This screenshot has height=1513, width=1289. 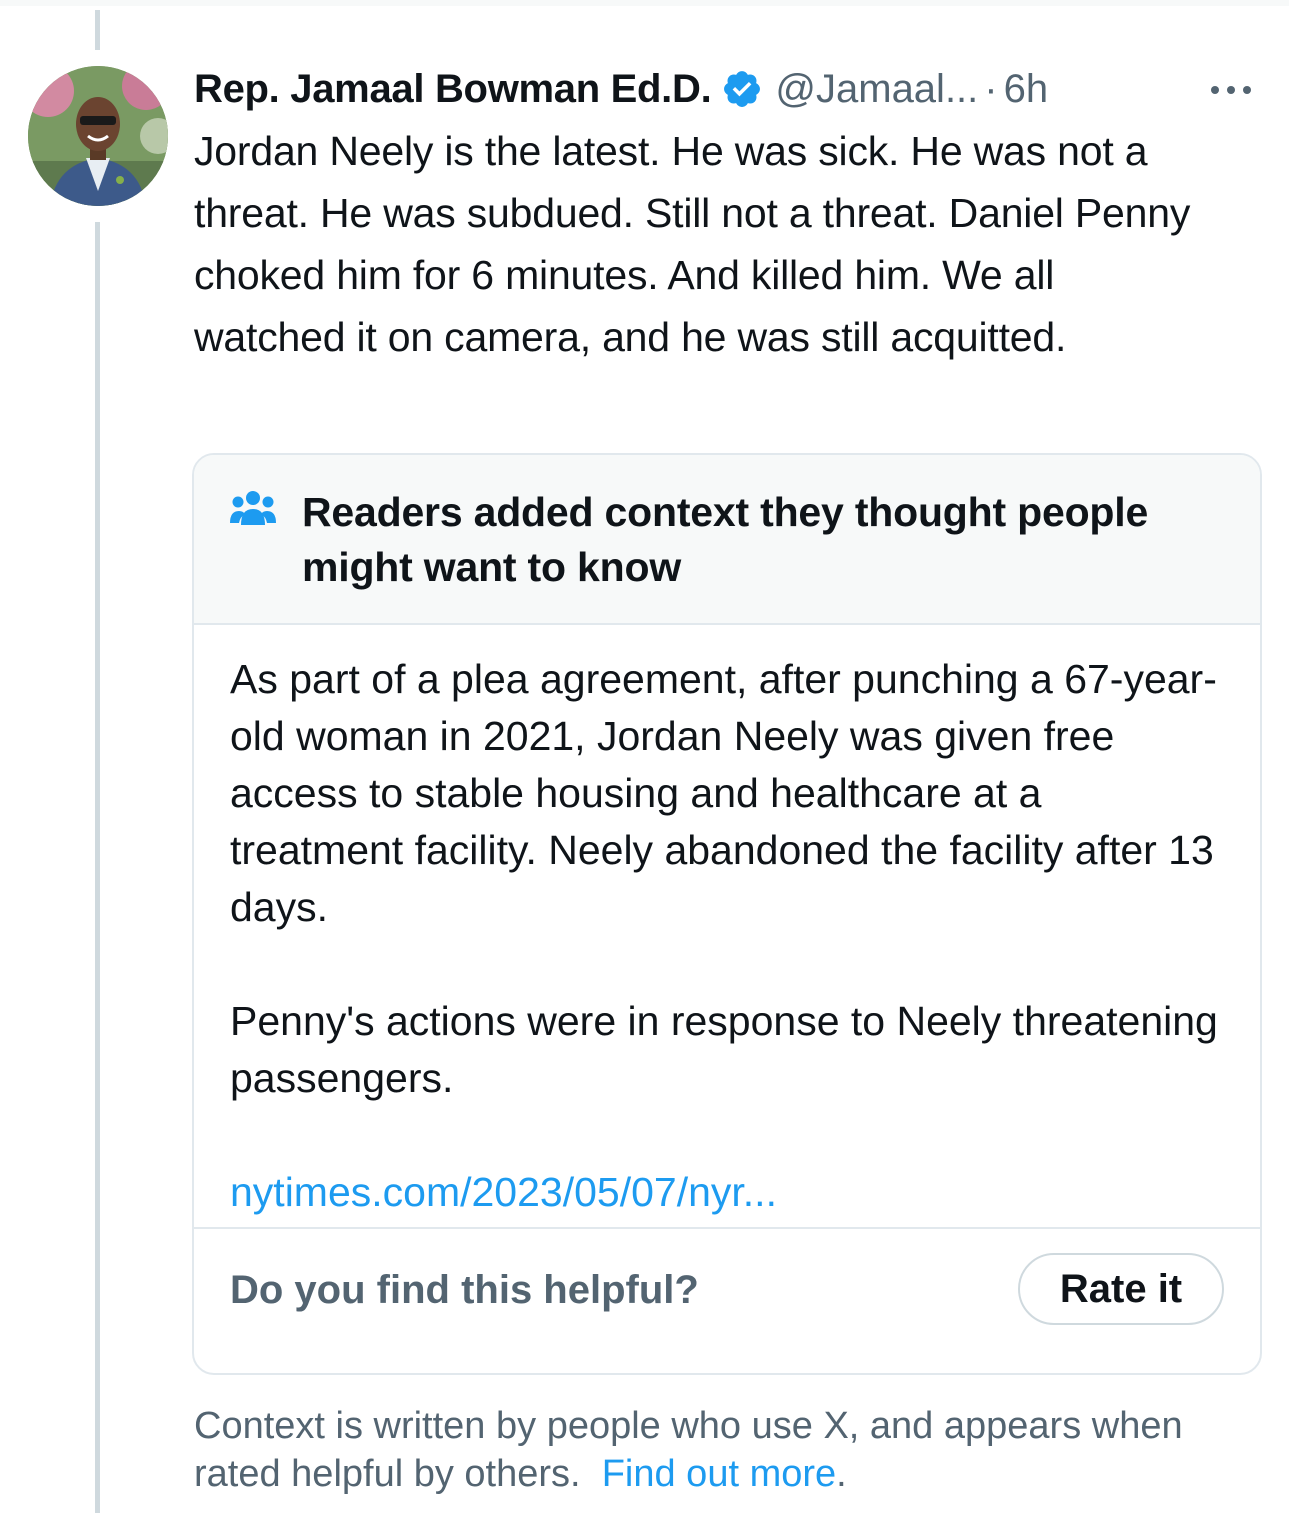 I want to click on rate-it-button: Rate it, so click(x=1121, y=1289).